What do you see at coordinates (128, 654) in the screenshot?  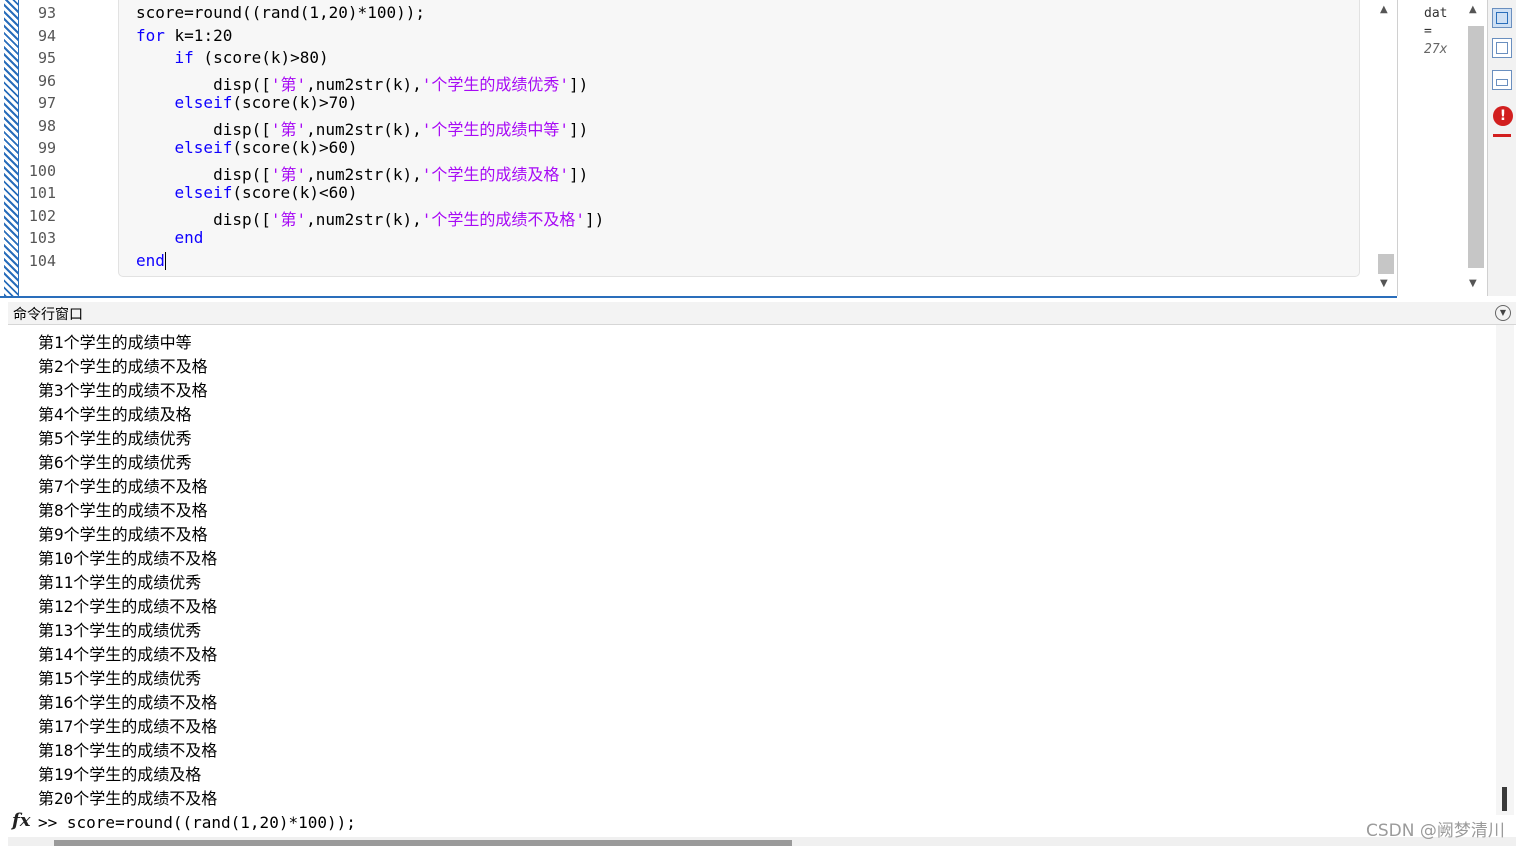 I see `output-line: 第14个学生的成绩不及格` at bounding box center [128, 654].